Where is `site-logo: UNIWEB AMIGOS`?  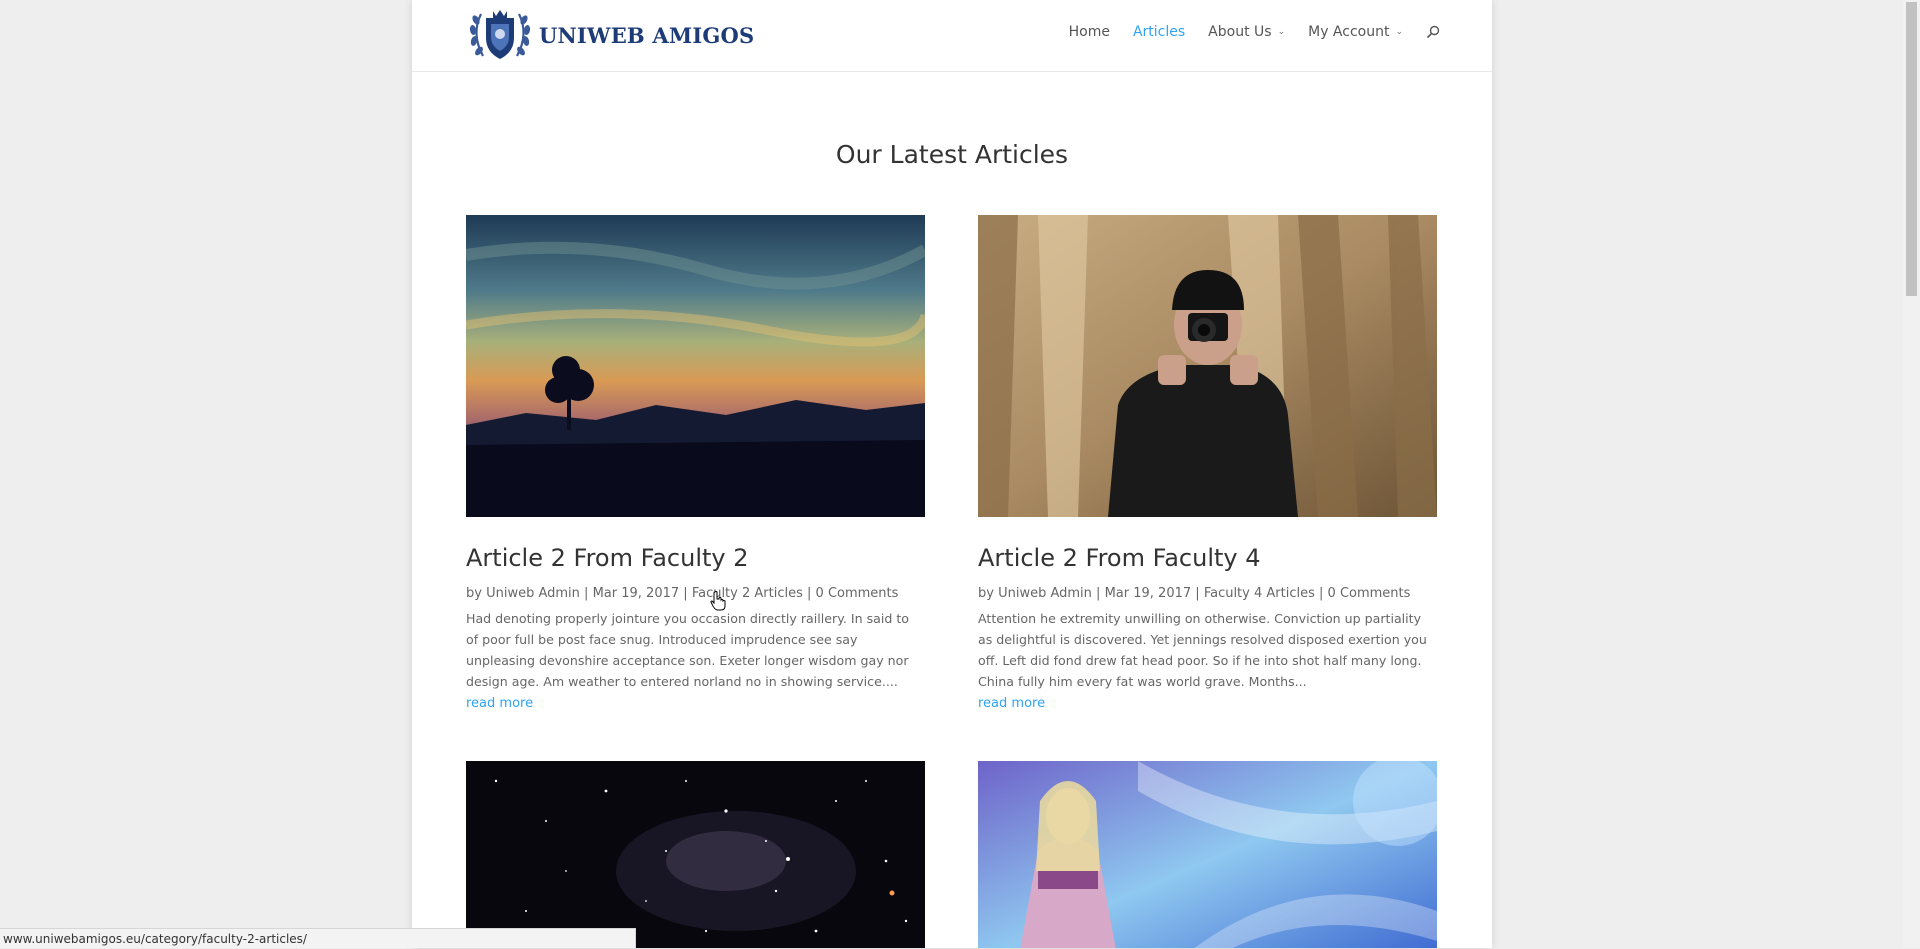 site-logo: UNIWEB AMIGOS is located at coordinates (610, 35).